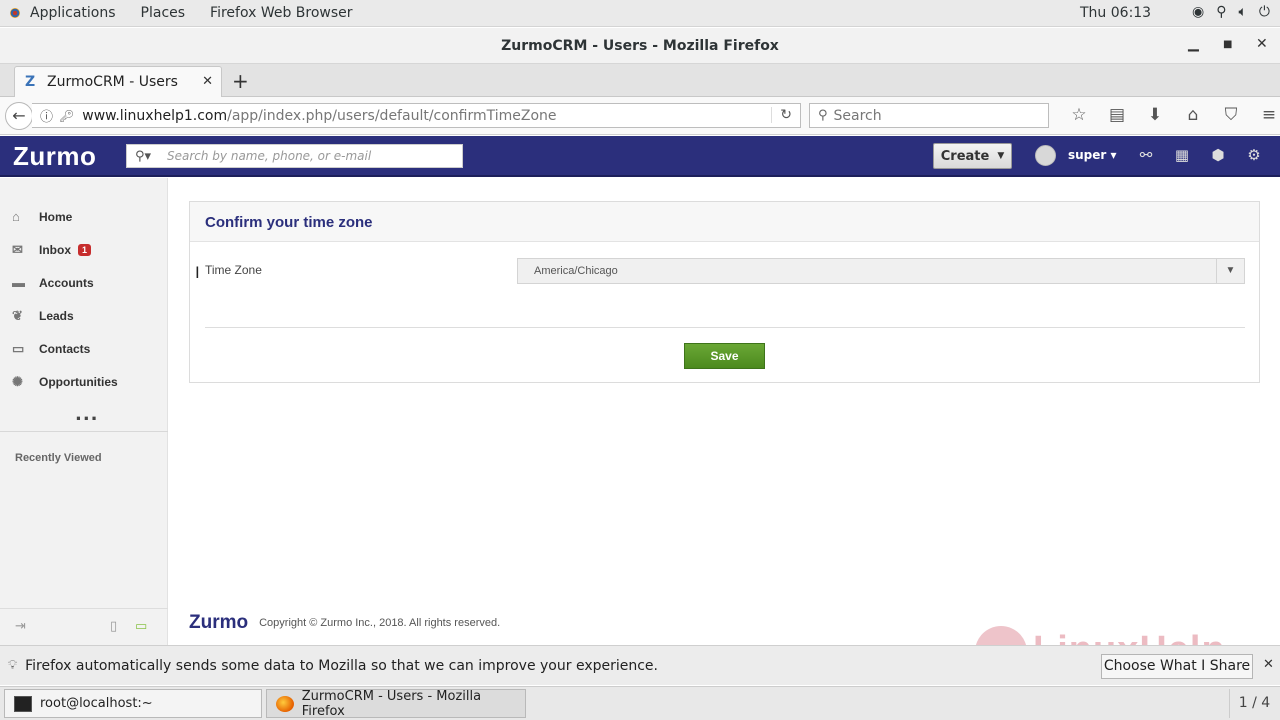 The image size is (1280, 720). Describe the element at coordinates (141, 626) in the screenshot. I see `desktop-view-icon: ▭` at that location.